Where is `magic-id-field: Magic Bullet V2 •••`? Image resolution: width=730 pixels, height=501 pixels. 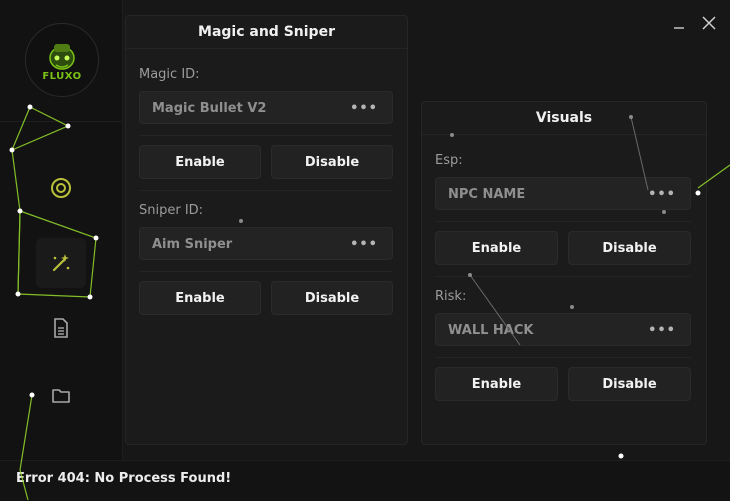
magic-id-field: Magic Bullet V2 ••• is located at coordinates (266, 107).